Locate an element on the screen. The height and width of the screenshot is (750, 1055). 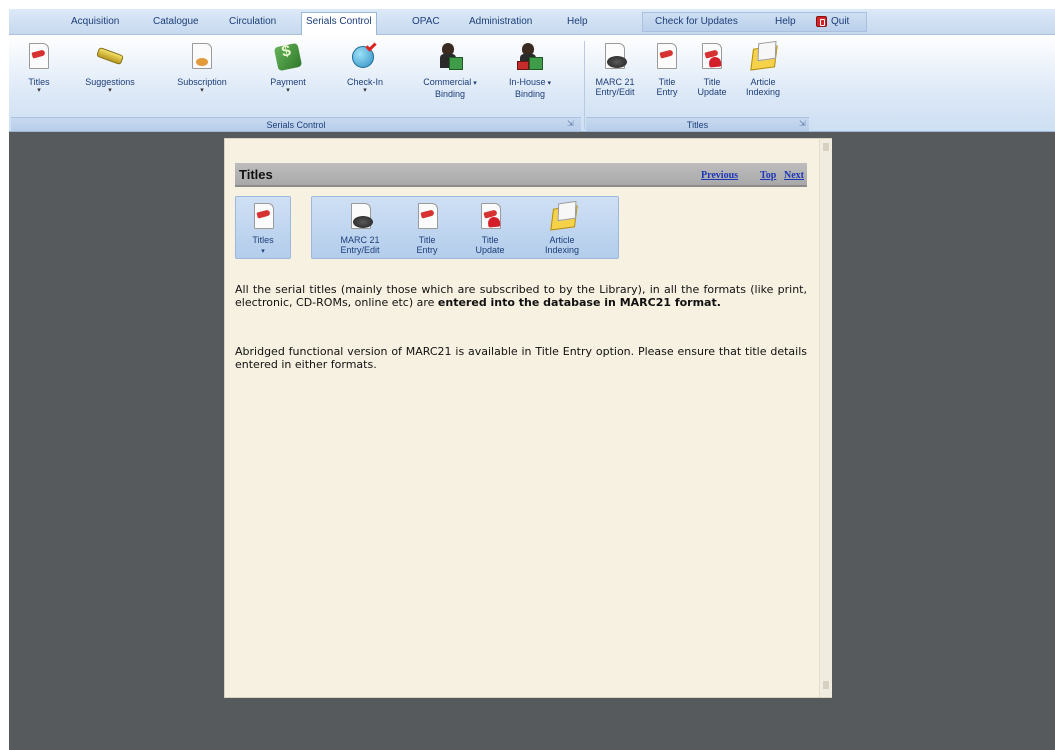
article-indexing-label-1: Article is located at coordinates (763, 82).